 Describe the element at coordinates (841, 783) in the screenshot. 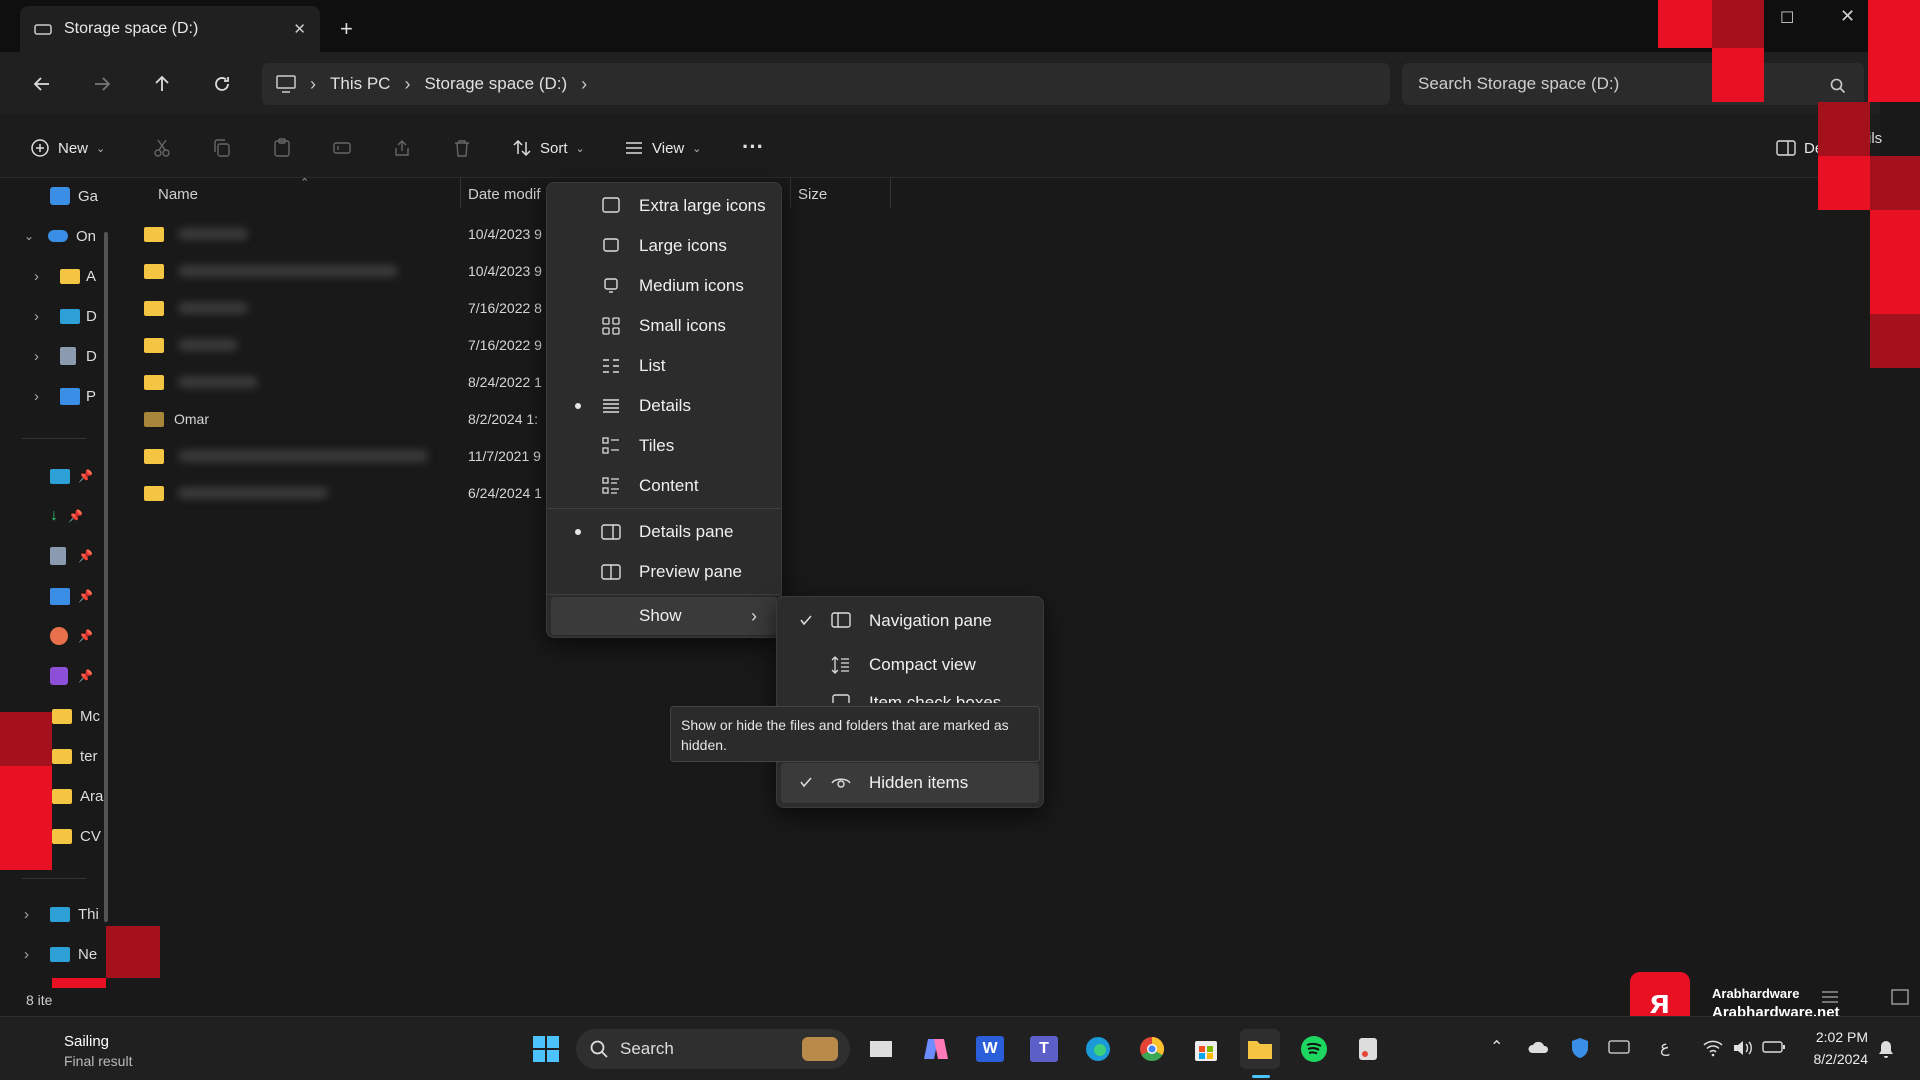

I see `eye-icon` at that location.